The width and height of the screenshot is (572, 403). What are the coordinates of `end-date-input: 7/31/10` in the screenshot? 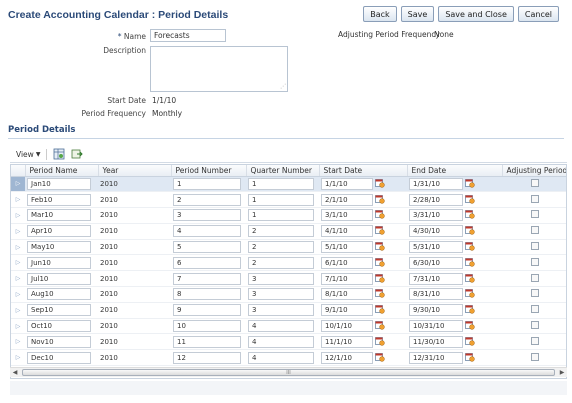 It's located at (436, 278).